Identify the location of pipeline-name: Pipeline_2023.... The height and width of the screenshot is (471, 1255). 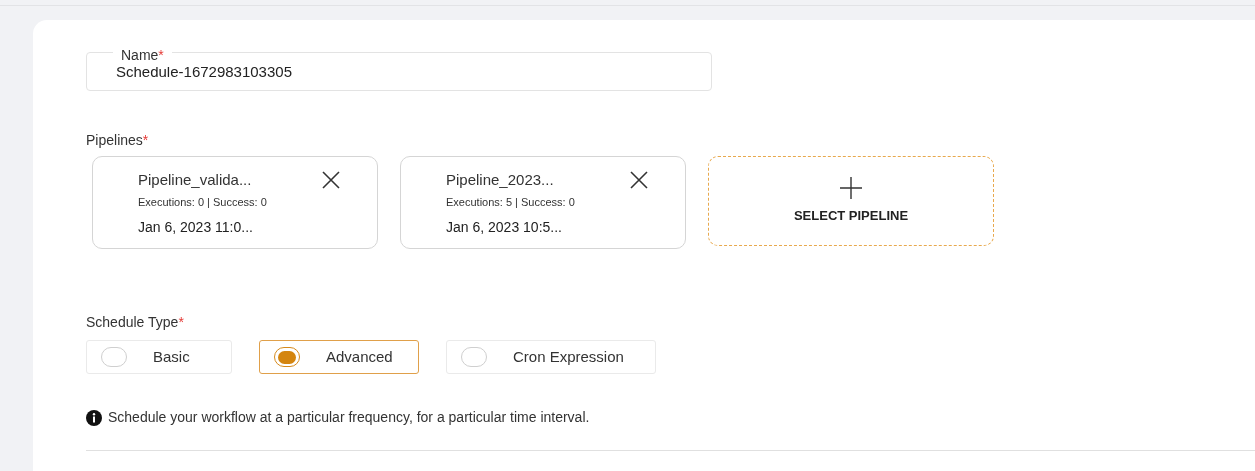
(500, 180).